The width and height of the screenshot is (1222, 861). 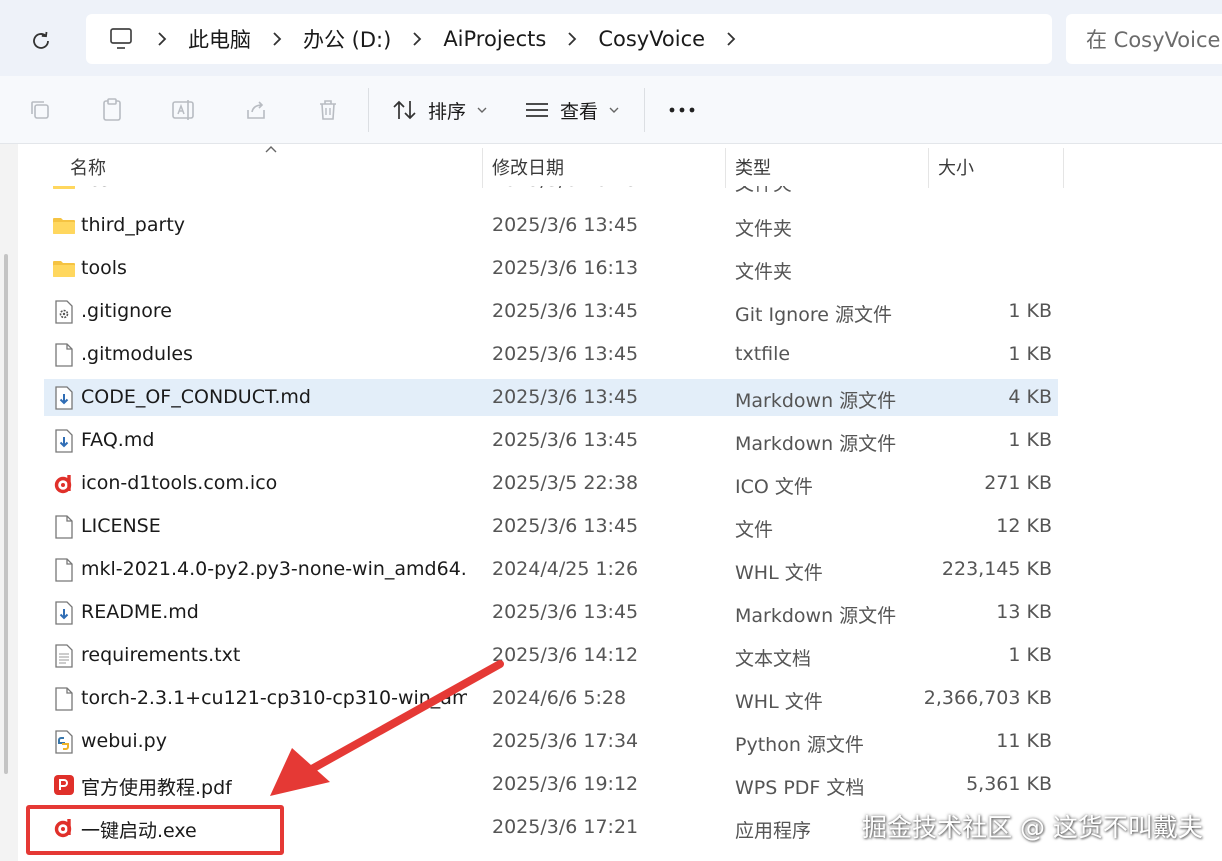 I want to click on column-type: 类型, so click(x=753, y=167).